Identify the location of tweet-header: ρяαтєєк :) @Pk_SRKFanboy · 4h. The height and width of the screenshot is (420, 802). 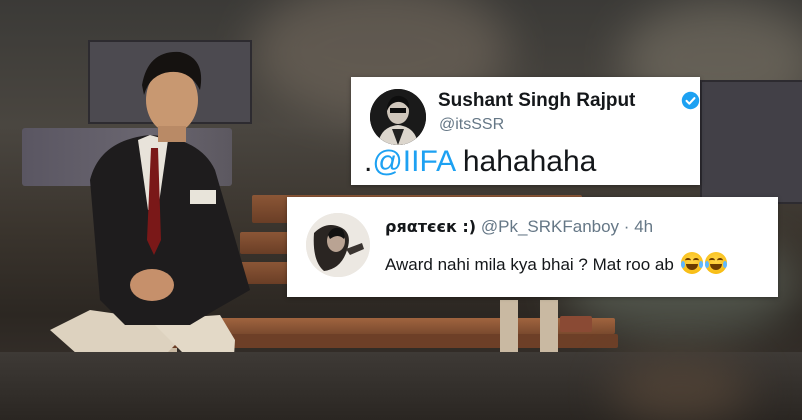
(519, 227).